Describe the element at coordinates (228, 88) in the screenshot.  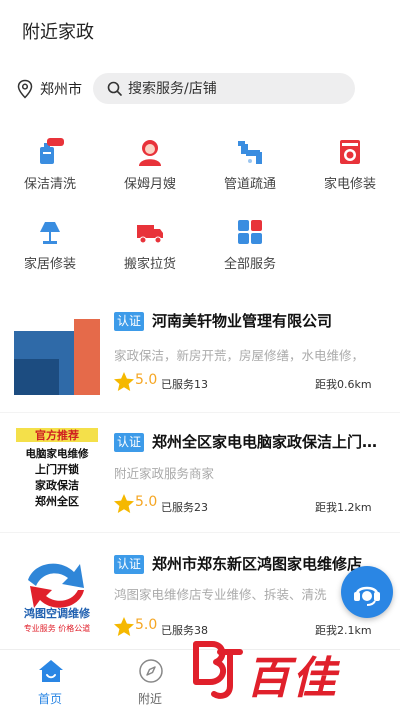
I see `search-input` at that location.